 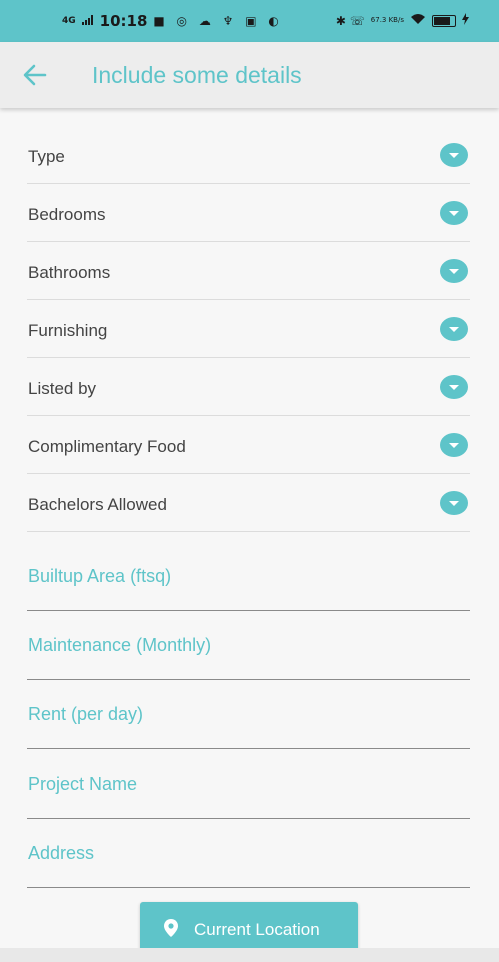 What do you see at coordinates (248, 650) in the screenshot?
I see `maintenance-field: Maintenance (Monthly)` at bounding box center [248, 650].